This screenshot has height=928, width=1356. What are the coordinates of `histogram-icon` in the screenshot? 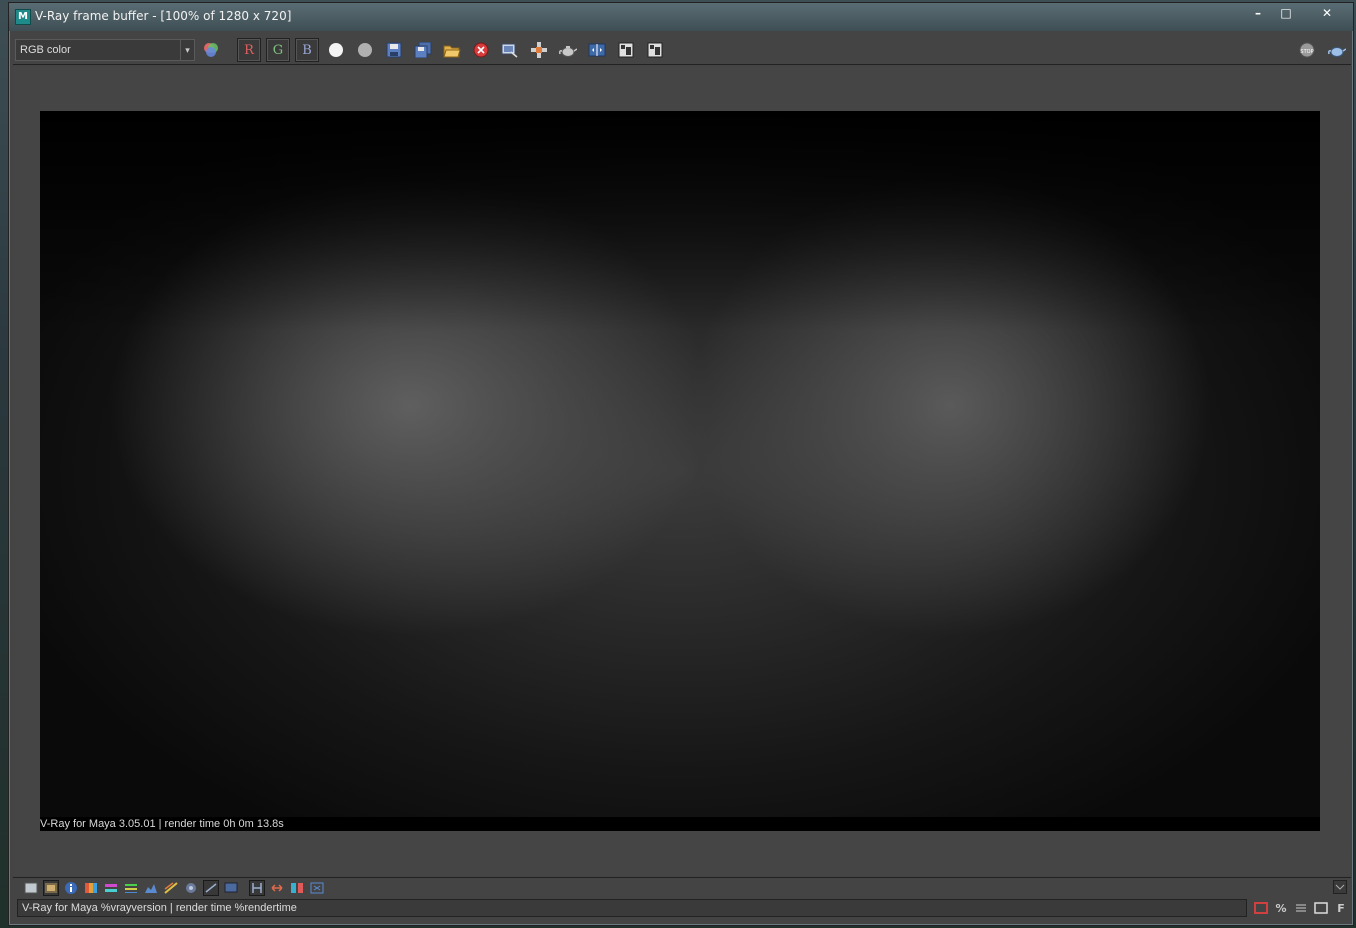 It's located at (151, 888).